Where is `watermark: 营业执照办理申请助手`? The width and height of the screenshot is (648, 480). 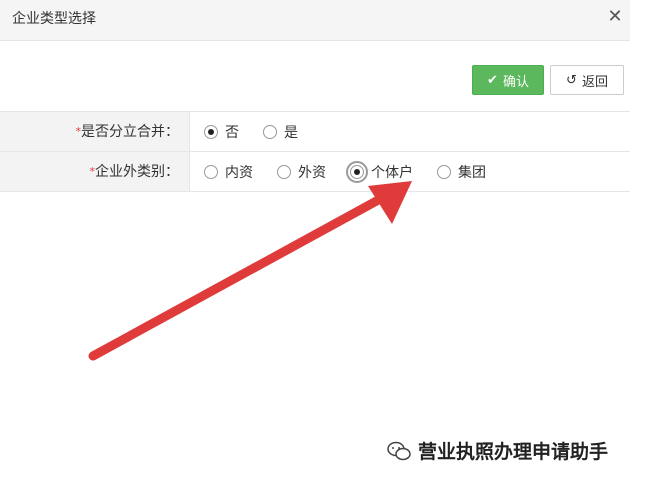
watermark: 营业执照办理申请助手 is located at coordinates (497, 450).